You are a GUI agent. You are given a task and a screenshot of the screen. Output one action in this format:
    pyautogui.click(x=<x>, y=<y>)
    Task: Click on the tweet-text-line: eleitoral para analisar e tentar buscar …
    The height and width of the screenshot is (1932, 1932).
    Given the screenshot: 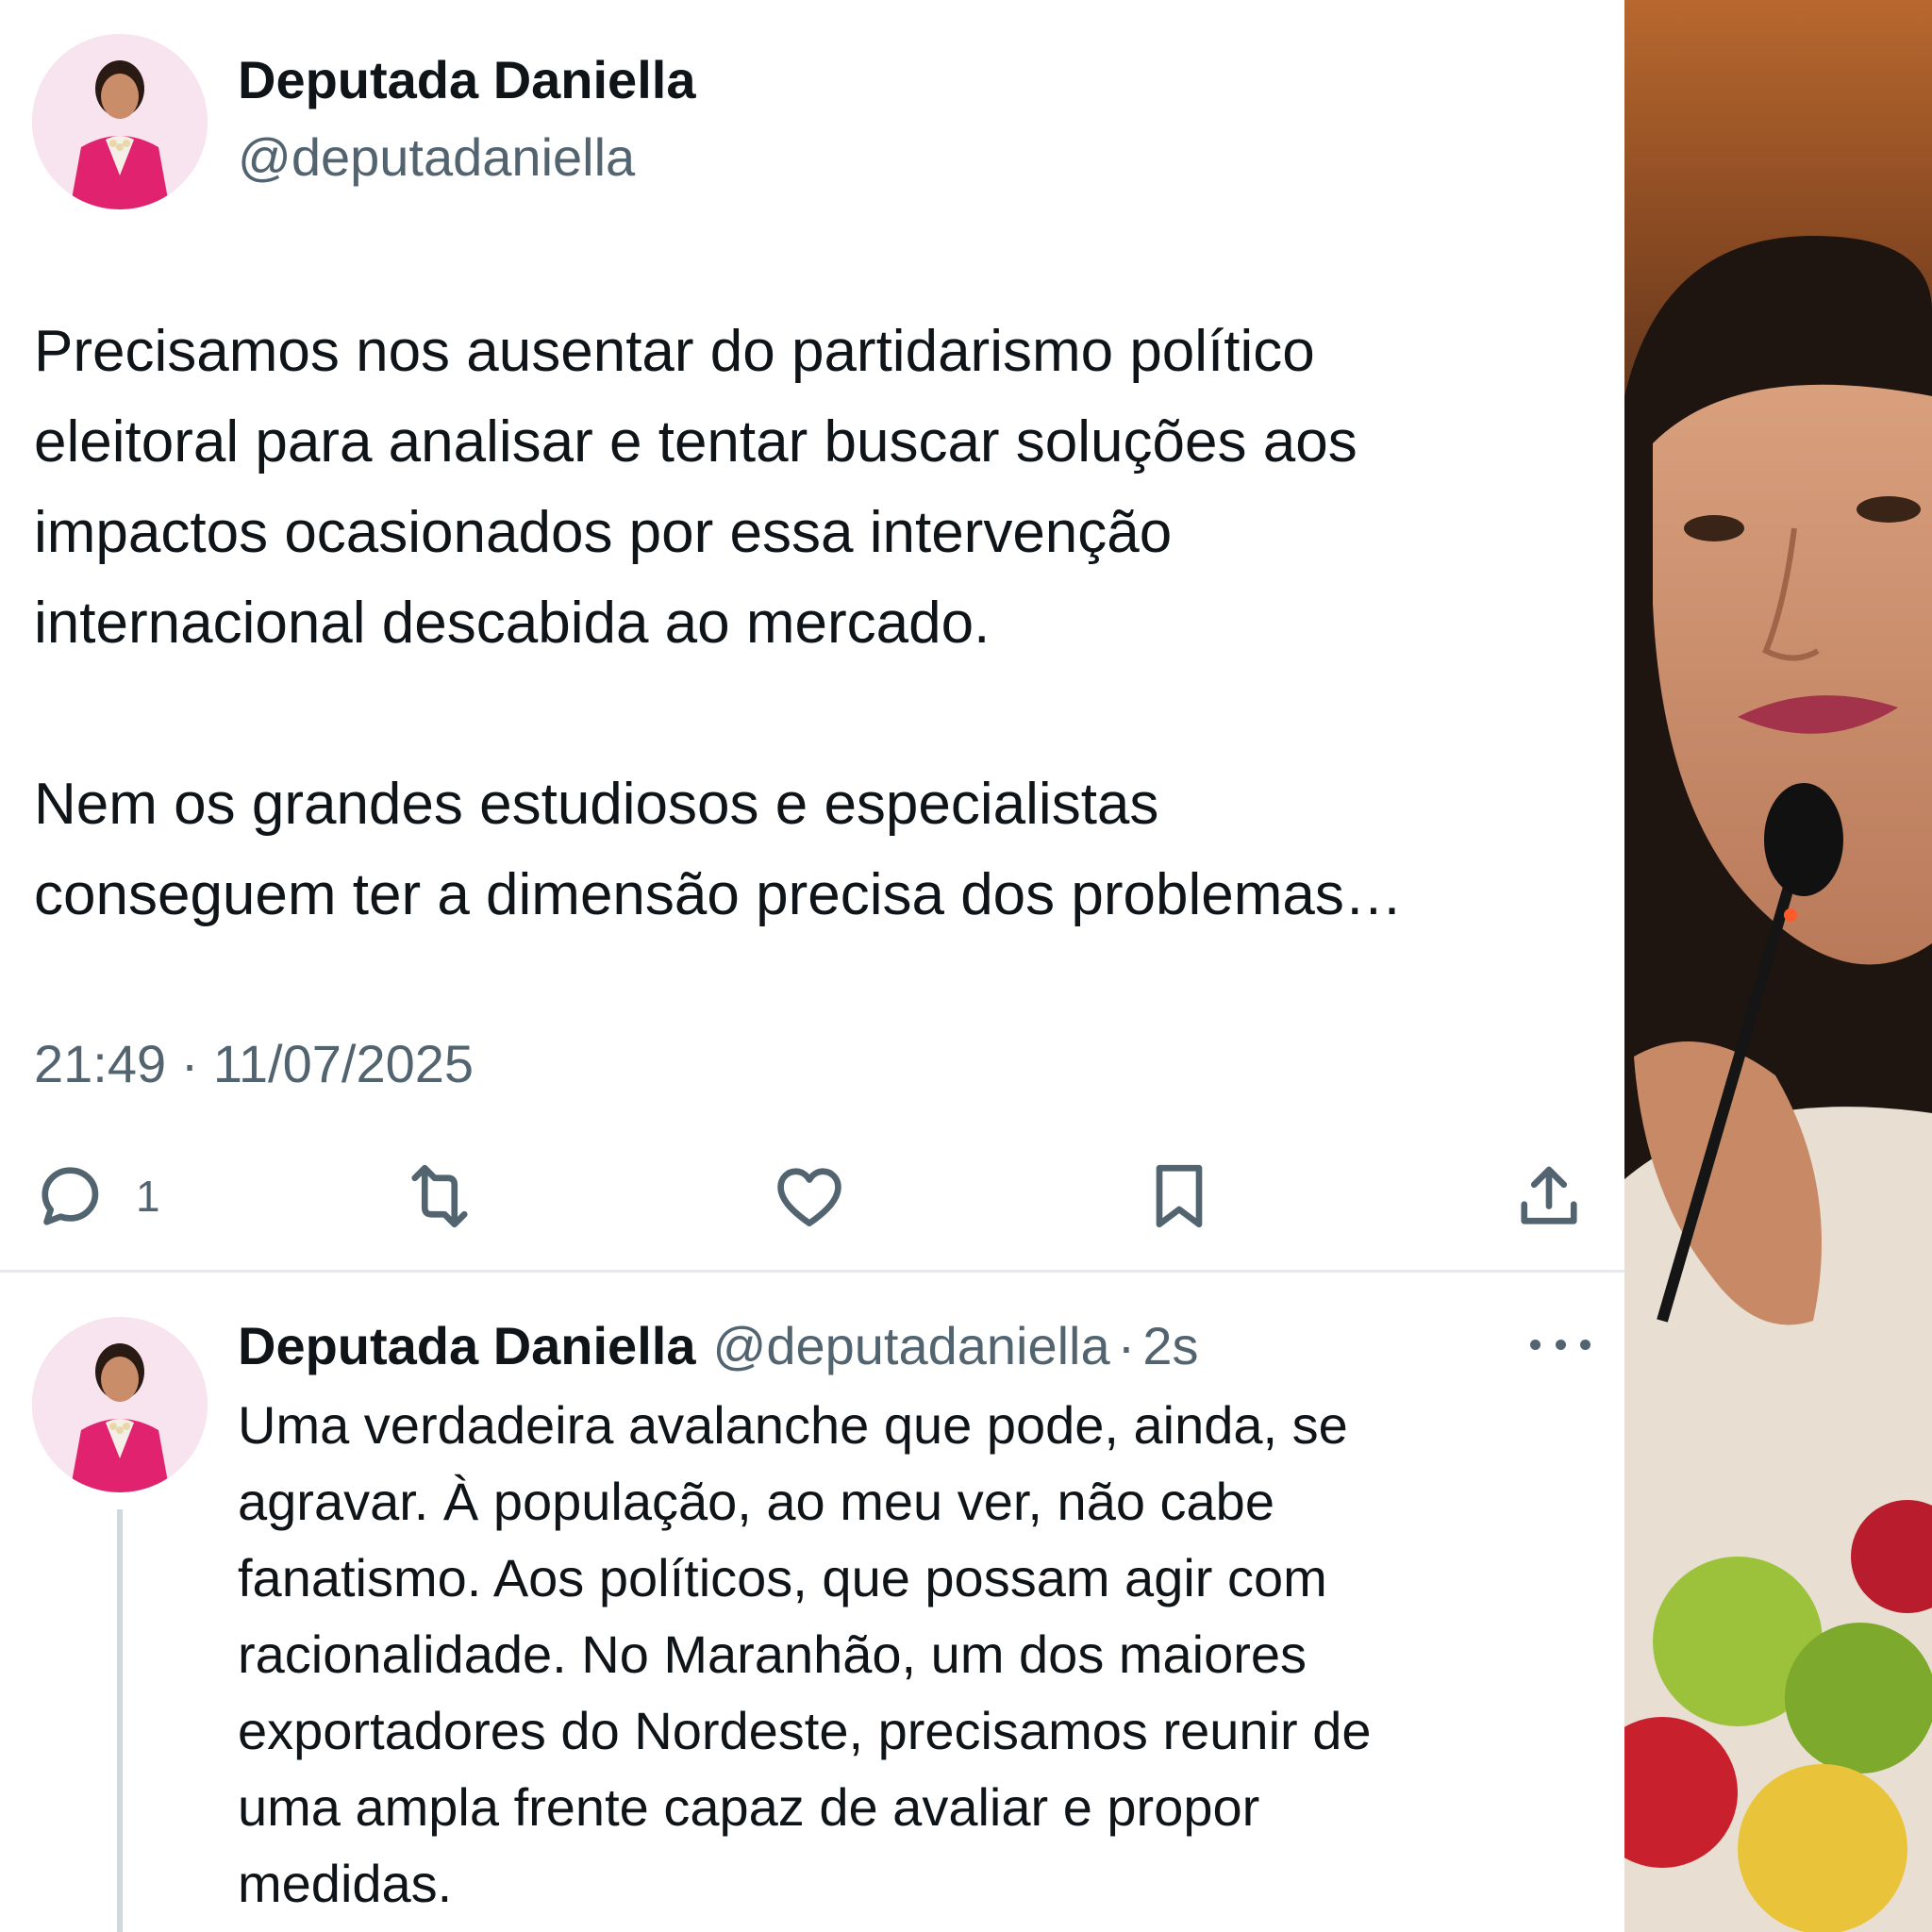 What is the action you would take?
    pyautogui.click(x=696, y=442)
    